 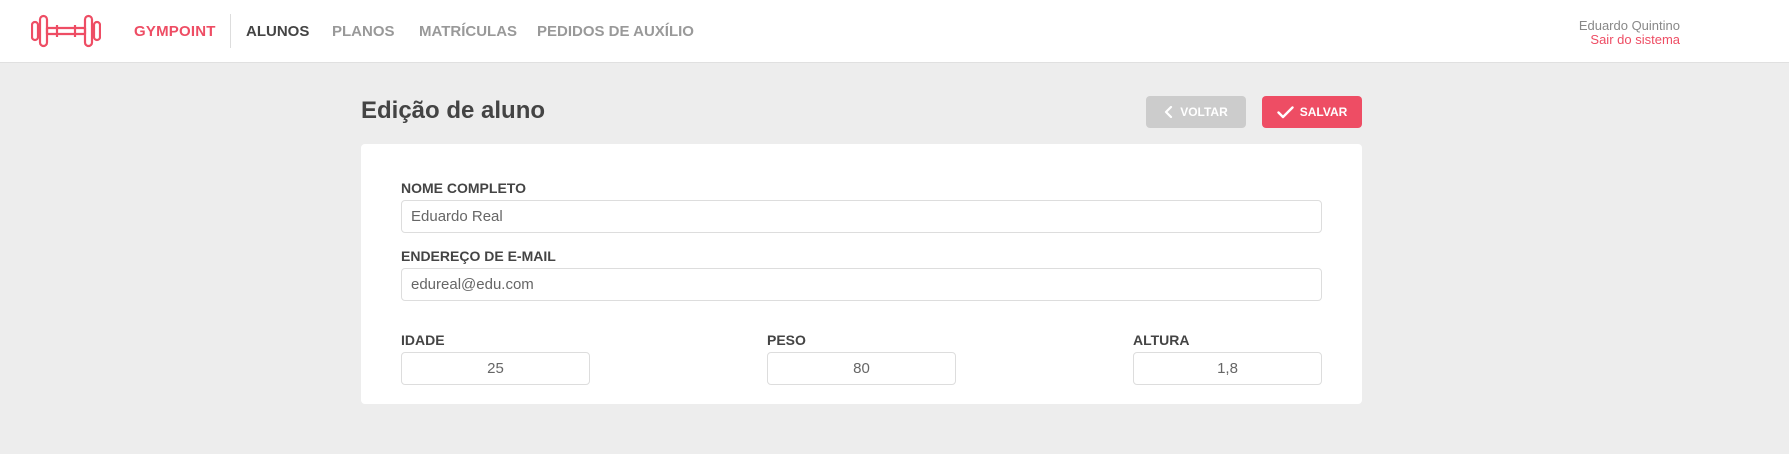 What do you see at coordinates (615, 31) in the screenshot?
I see `nav-pedidos-de-auxilio: PEDIDOS DE AUXÍLIO` at bounding box center [615, 31].